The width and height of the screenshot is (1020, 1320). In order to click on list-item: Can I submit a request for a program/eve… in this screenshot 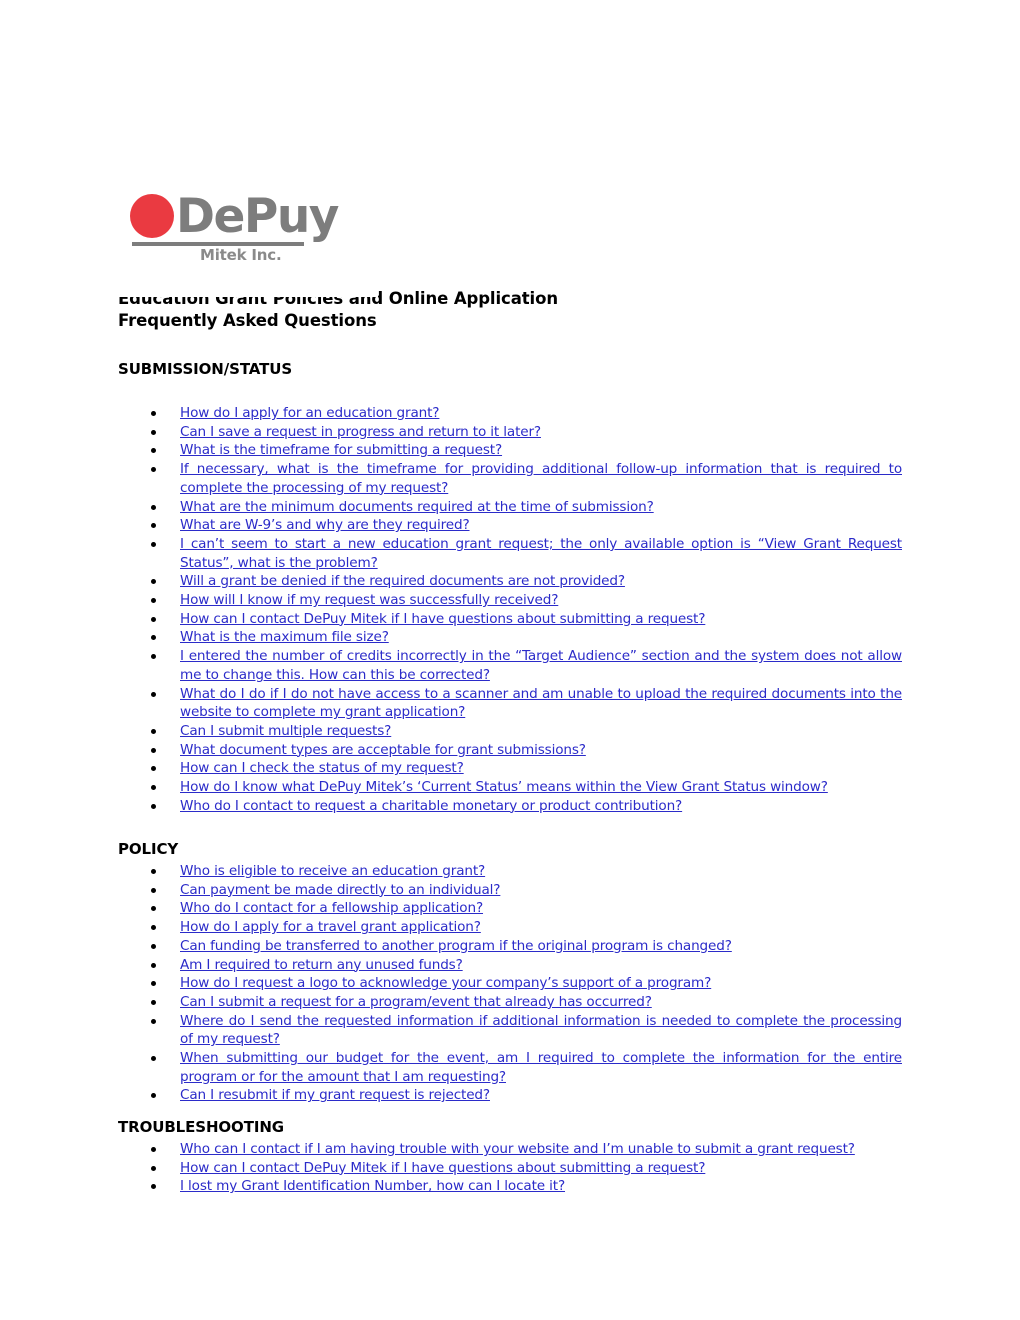, I will do `click(510, 1002)`.